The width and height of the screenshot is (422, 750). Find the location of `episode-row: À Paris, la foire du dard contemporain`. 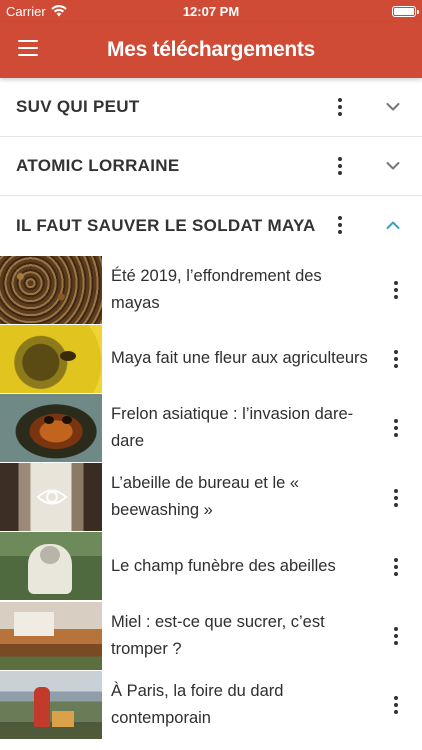

episode-row: À Paris, la foire du dard contemporain is located at coordinates (211, 704).